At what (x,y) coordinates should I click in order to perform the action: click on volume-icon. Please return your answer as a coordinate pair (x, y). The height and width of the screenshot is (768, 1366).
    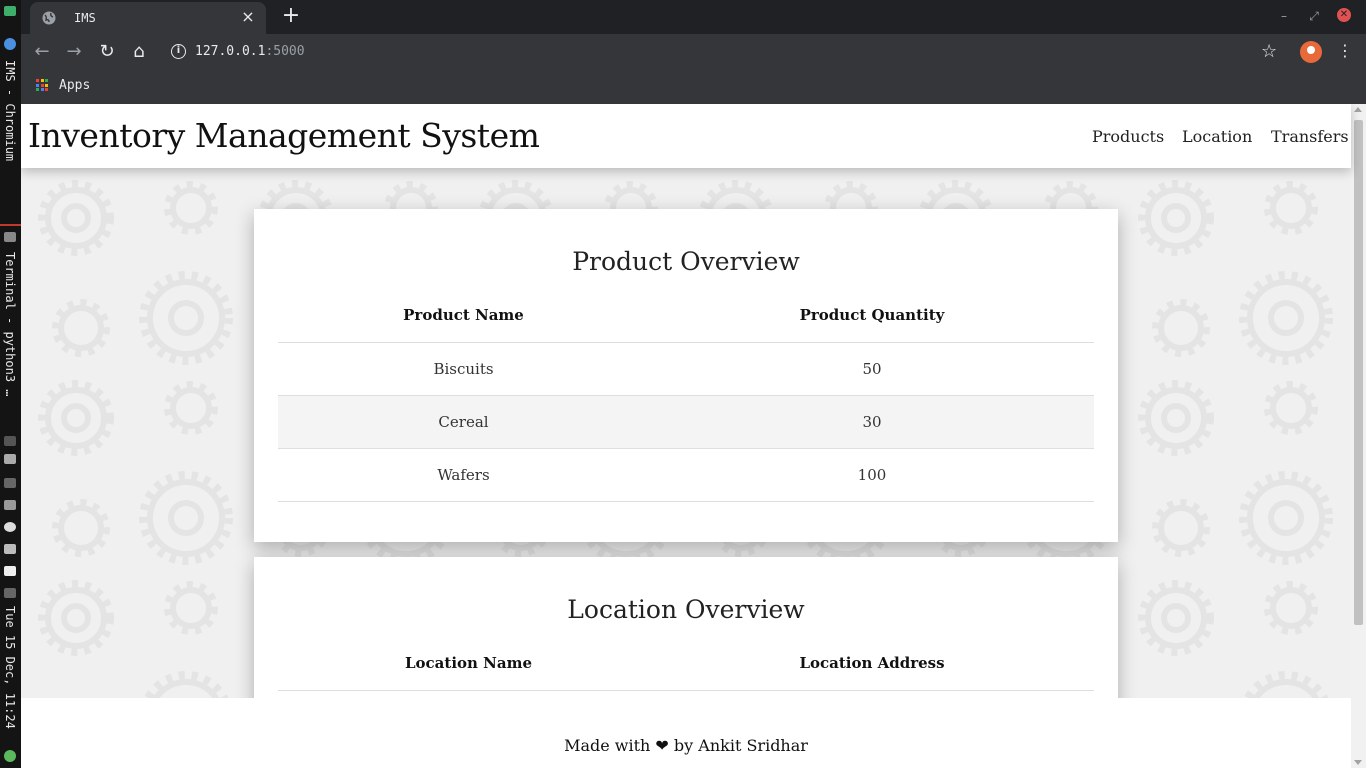
    Looking at the image, I should click on (10, 593).